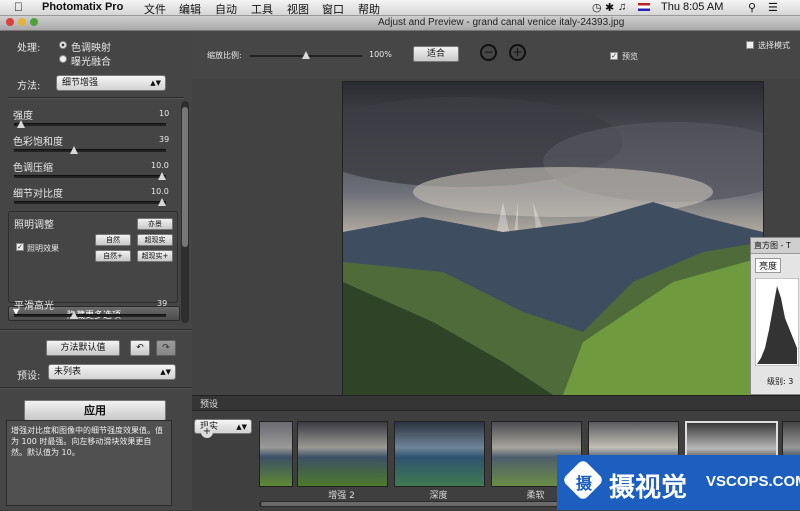 The image size is (800, 511). What do you see at coordinates (93, 257) in the screenshot?
I see `lighting-group: 照明调整 亦景 ✓ 照明效果 自然 超现实 自然+ 超现实+` at bounding box center [93, 257].